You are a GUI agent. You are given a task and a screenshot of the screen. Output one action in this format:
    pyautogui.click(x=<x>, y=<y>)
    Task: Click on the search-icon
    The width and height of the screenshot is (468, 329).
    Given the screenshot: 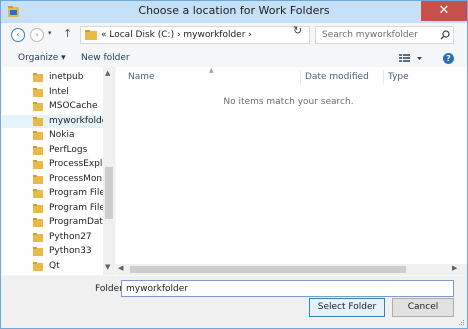 What is the action you would take?
    pyautogui.click(x=445, y=35)
    